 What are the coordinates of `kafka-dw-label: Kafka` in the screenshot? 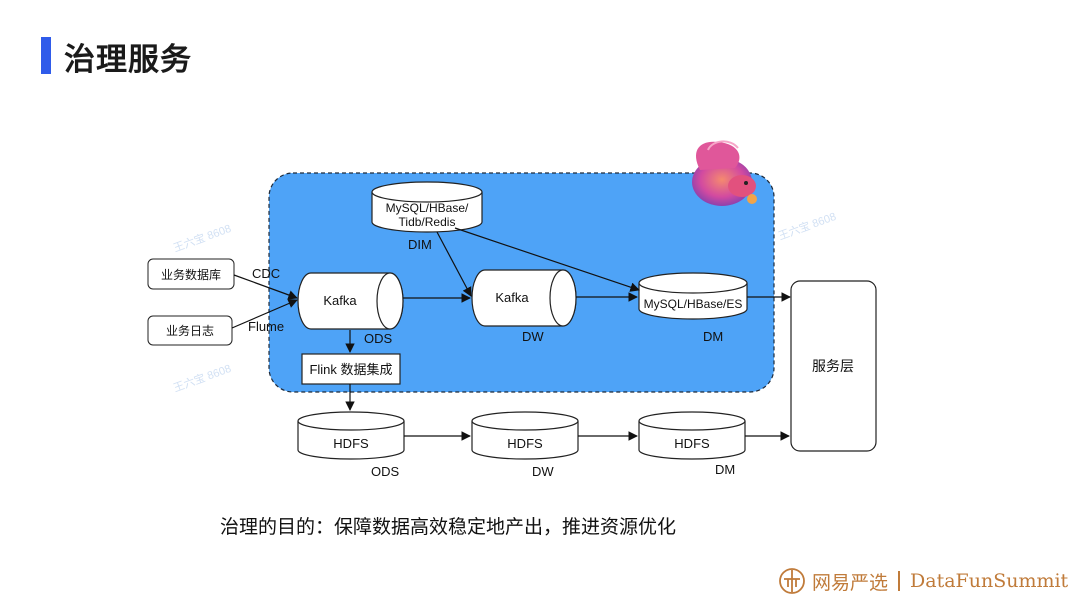 It's located at (512, 297).